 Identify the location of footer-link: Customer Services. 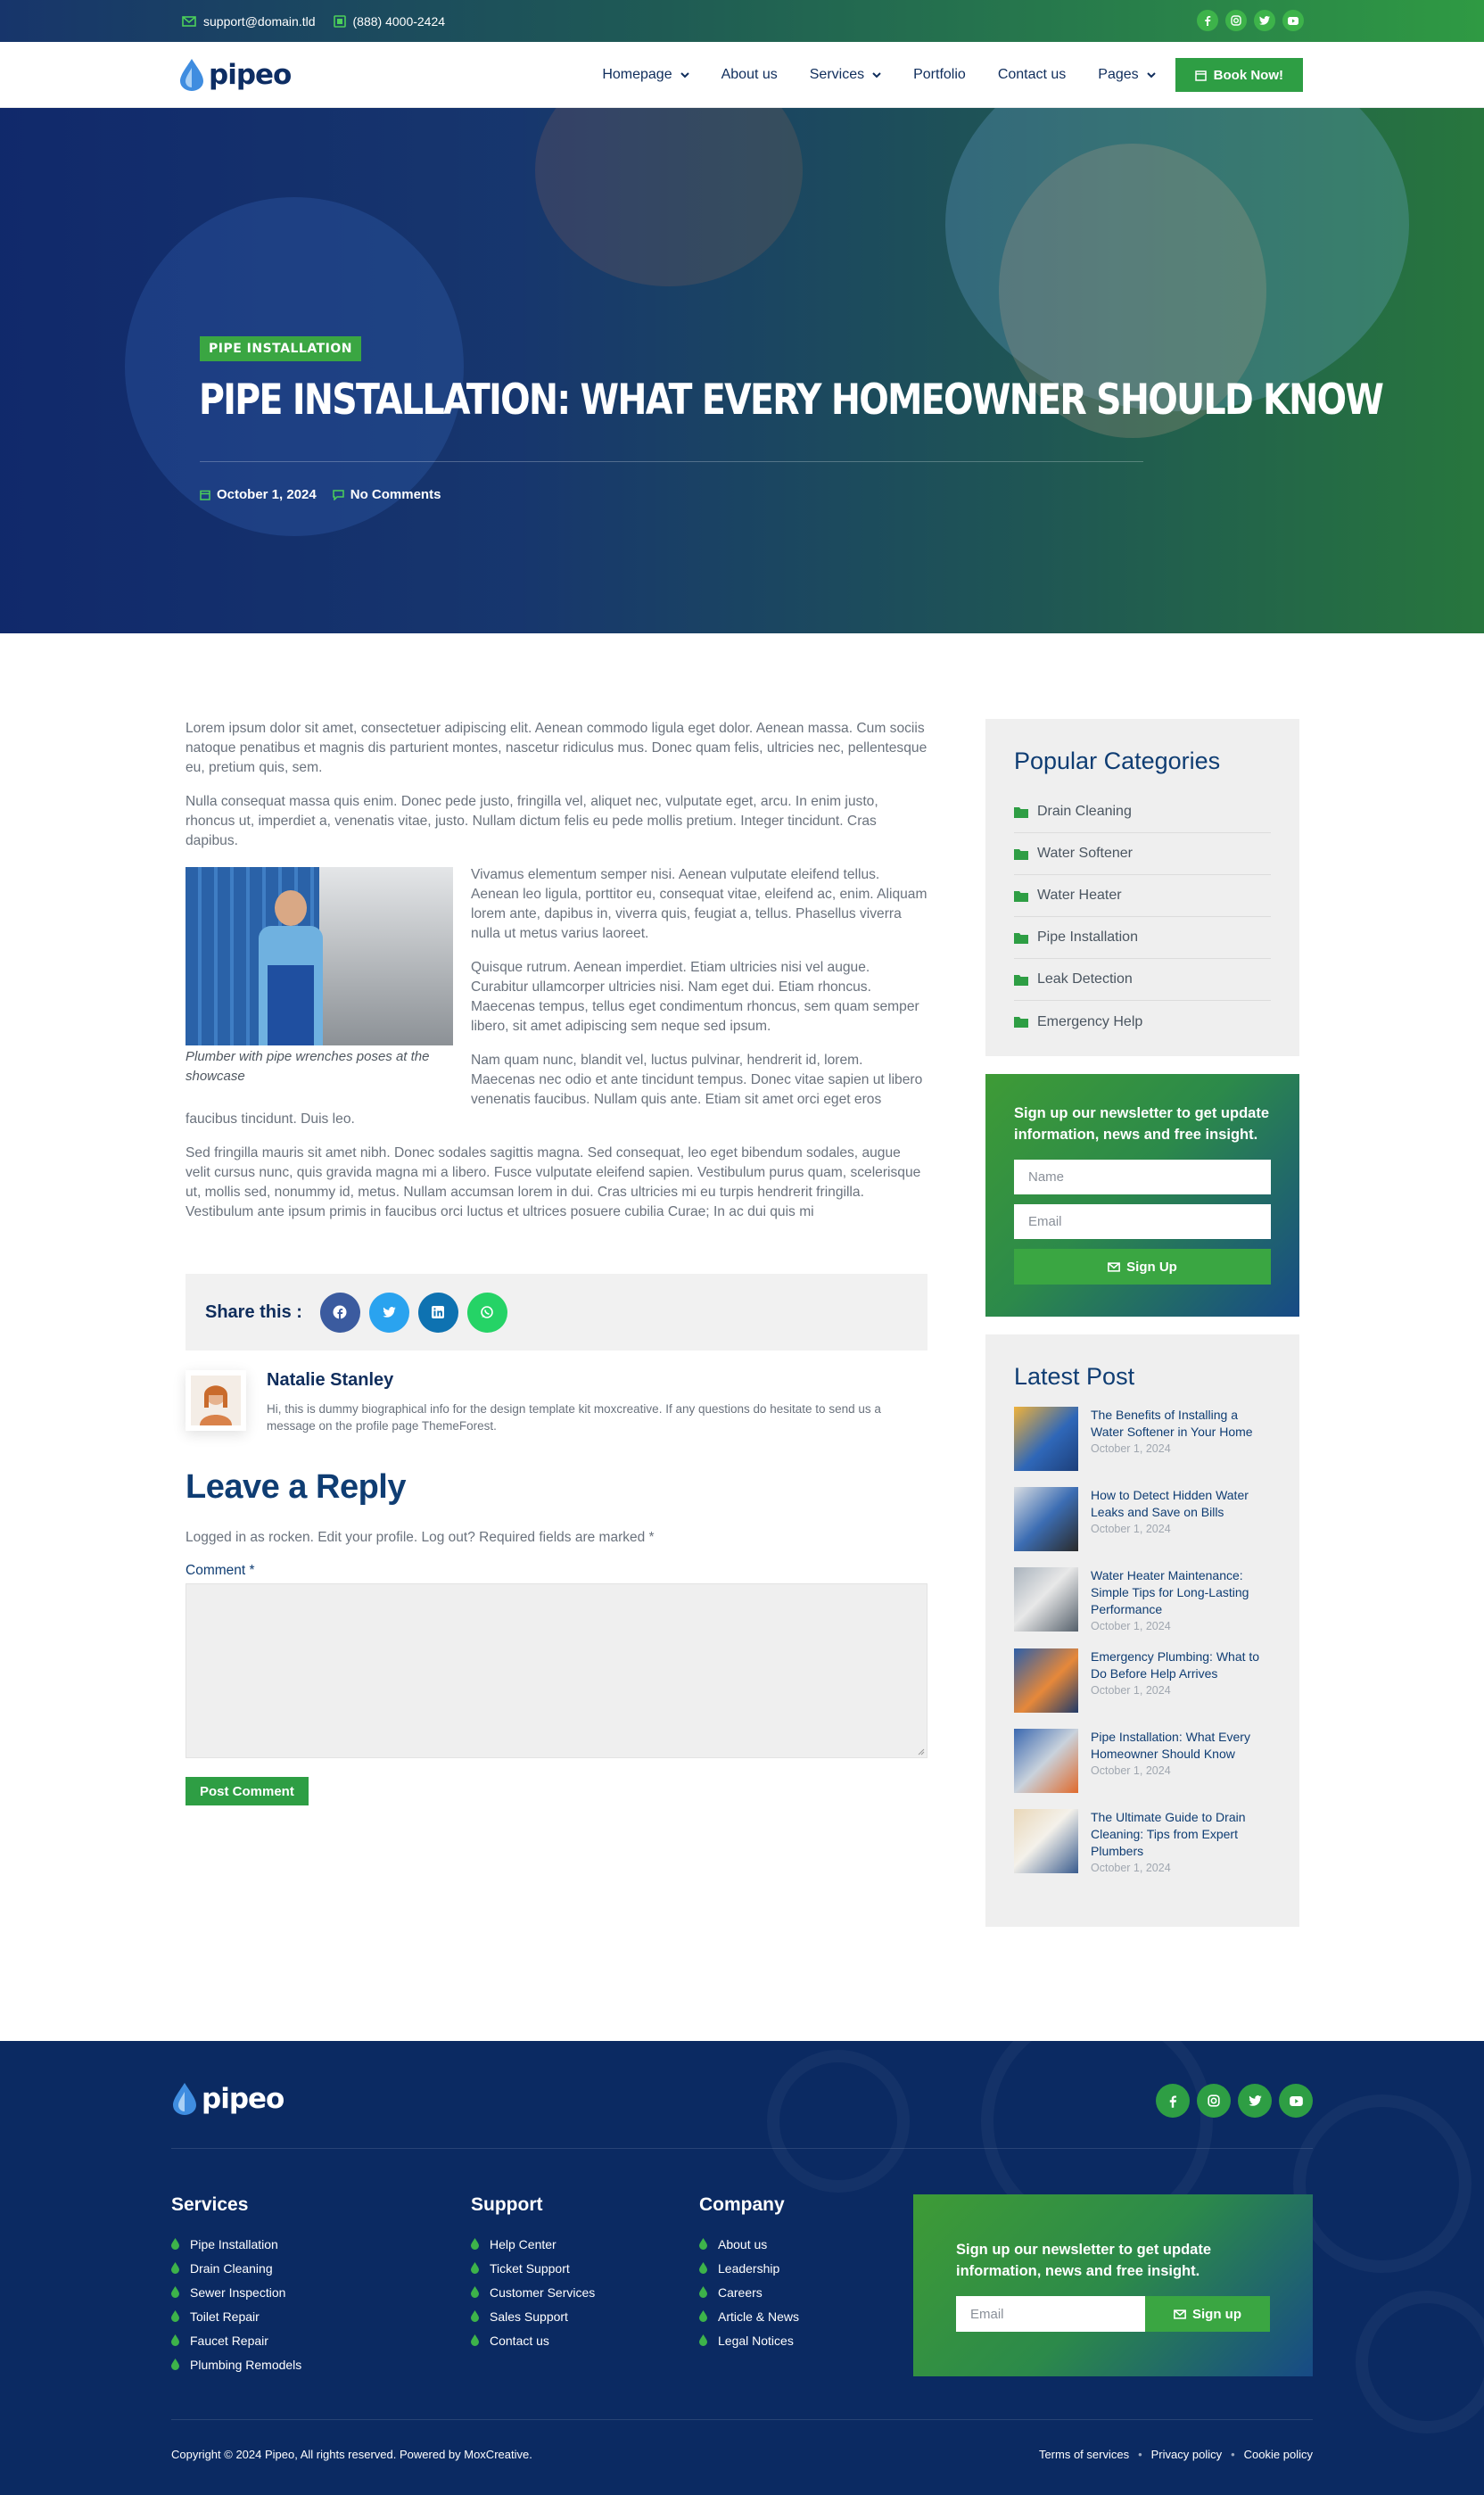
(533, 2292).